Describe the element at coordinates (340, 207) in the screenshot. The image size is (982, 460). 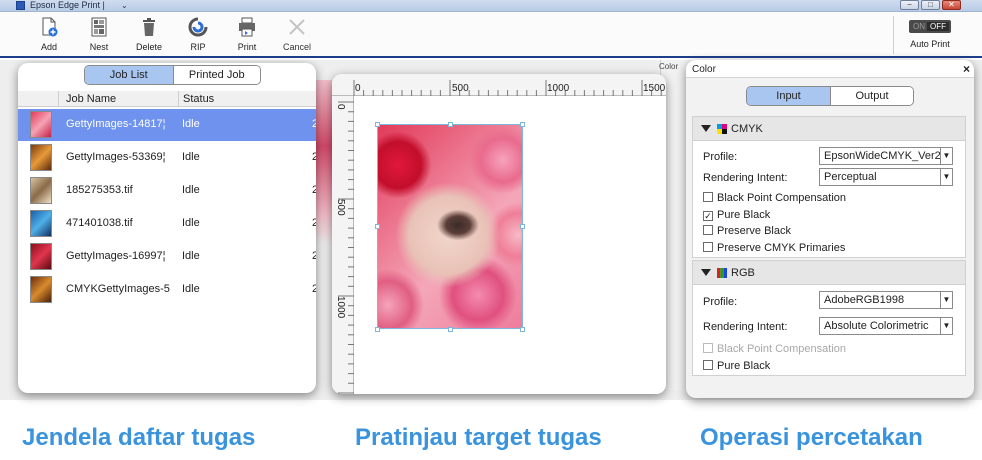
I see `ruler-v-label: 500` at that location.